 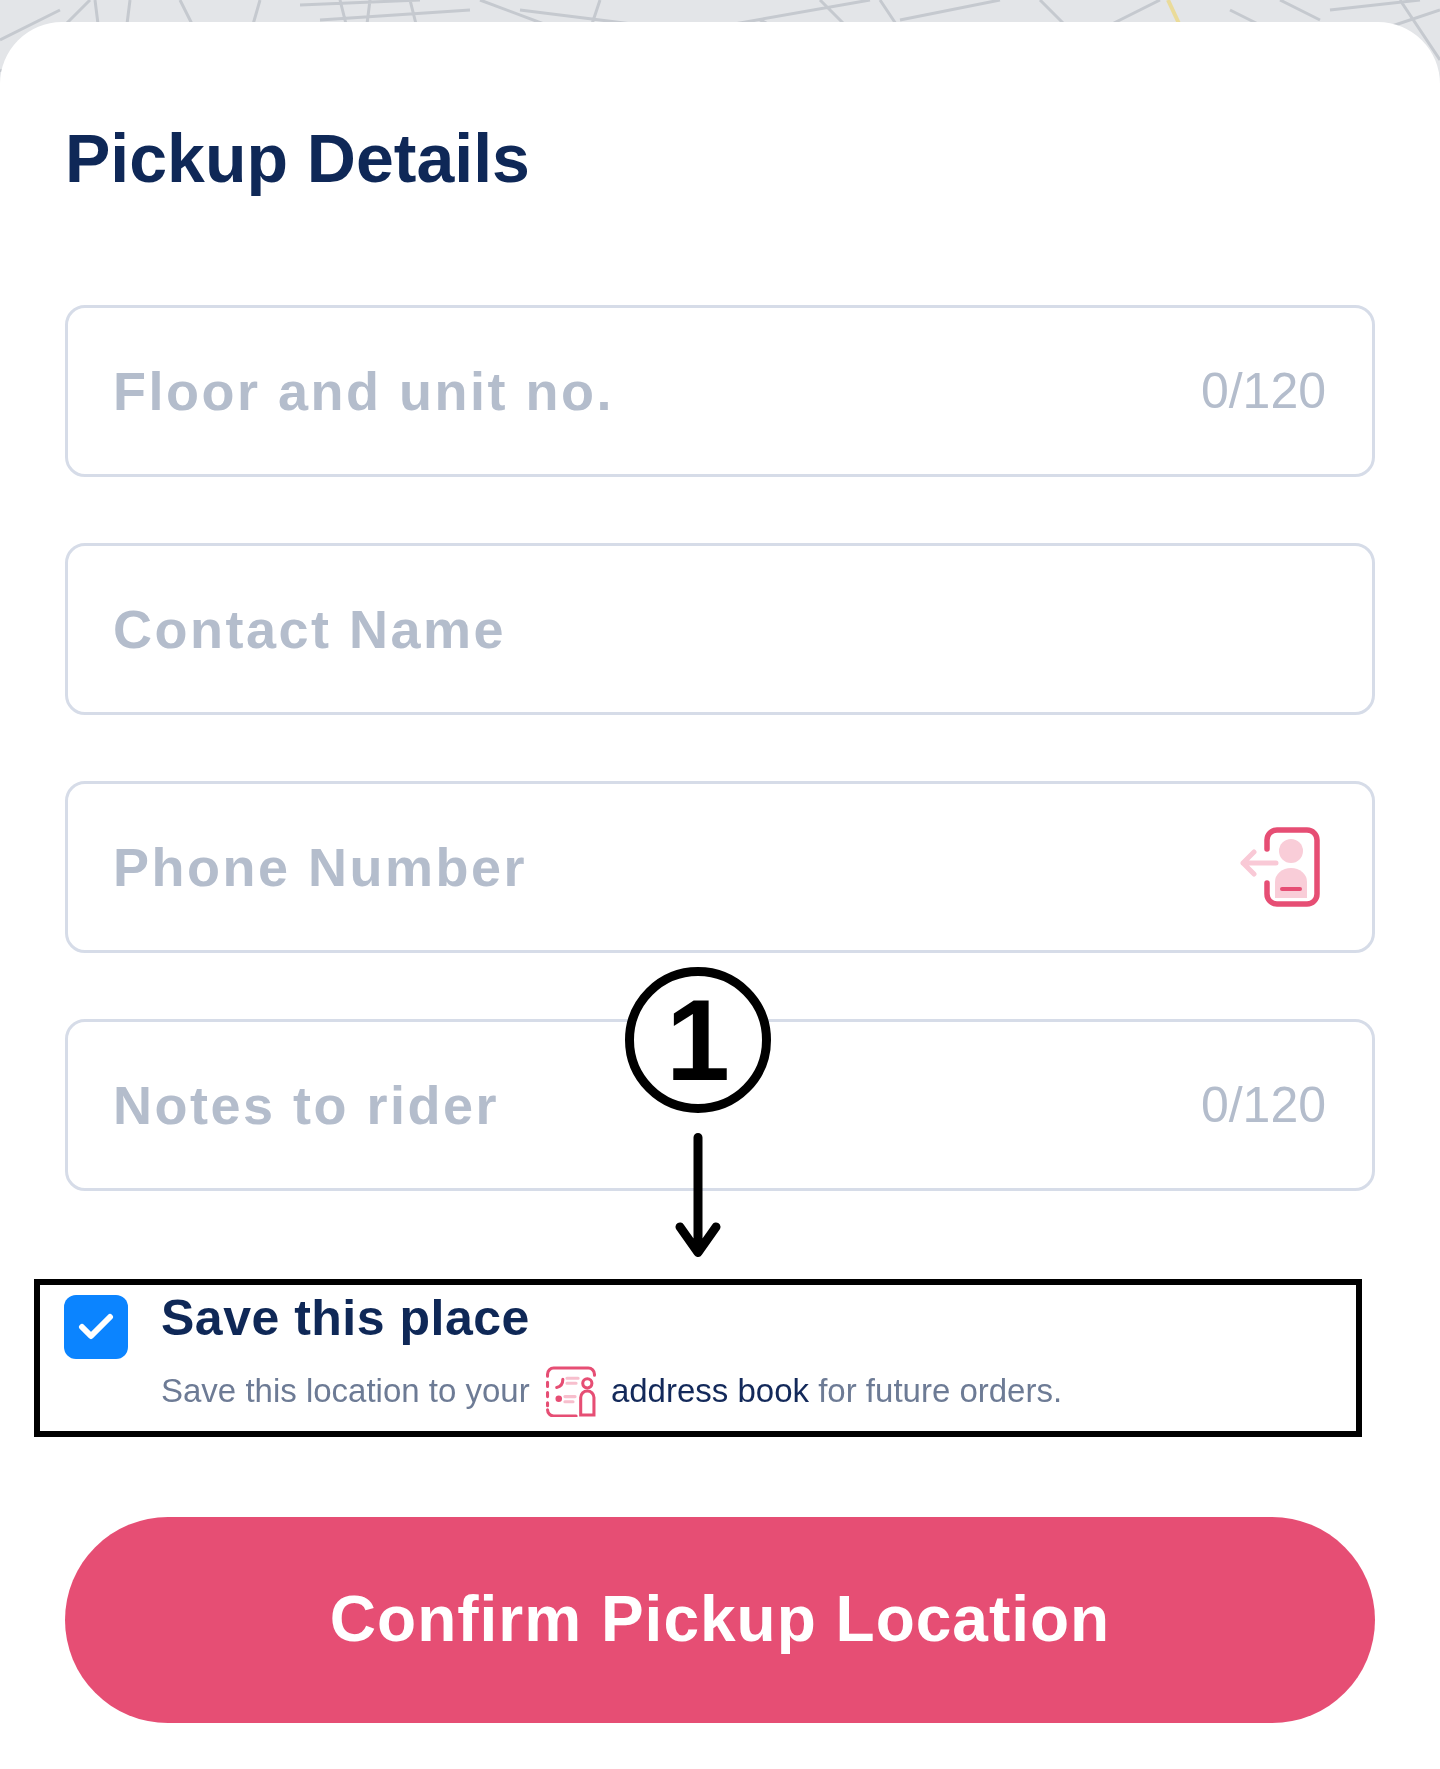 I want to click on checkmark-icon, so click(x=96, y=1326).